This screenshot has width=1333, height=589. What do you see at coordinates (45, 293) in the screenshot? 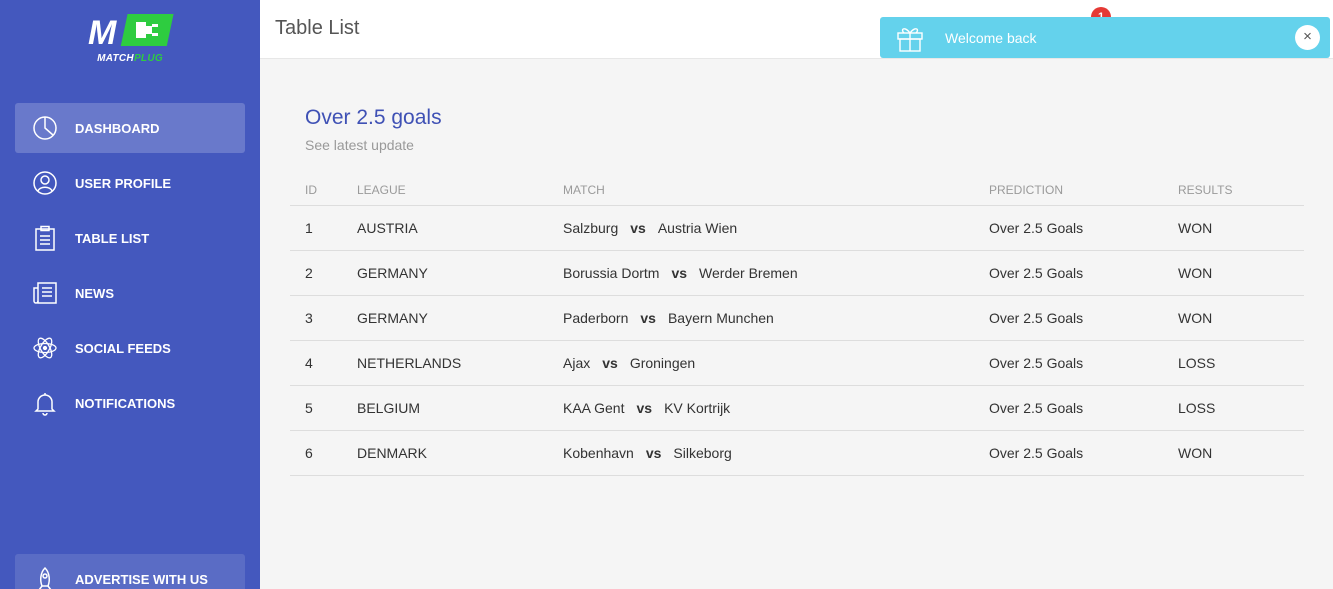
I see `newspaper-icon` at bounding box center [45, 293].